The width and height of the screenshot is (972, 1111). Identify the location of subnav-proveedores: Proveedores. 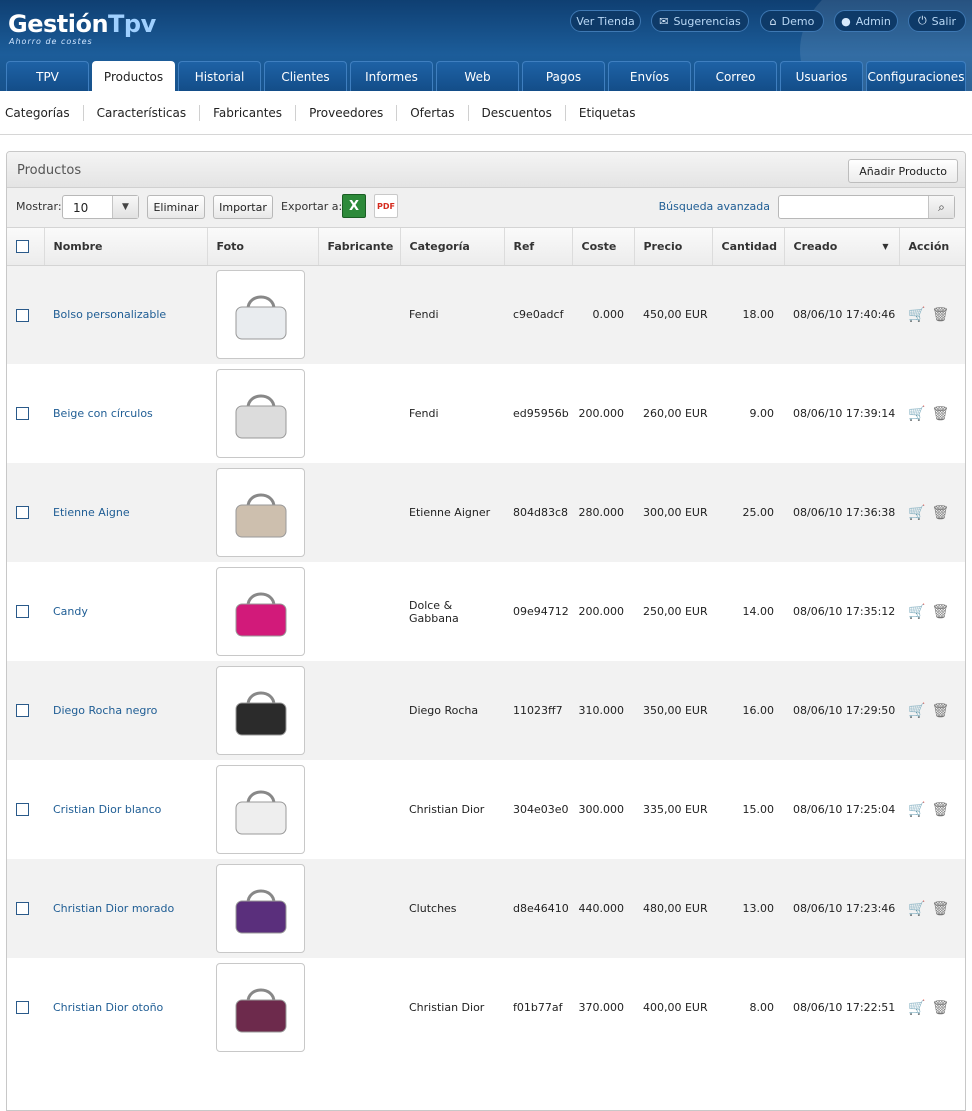
(345, 112).